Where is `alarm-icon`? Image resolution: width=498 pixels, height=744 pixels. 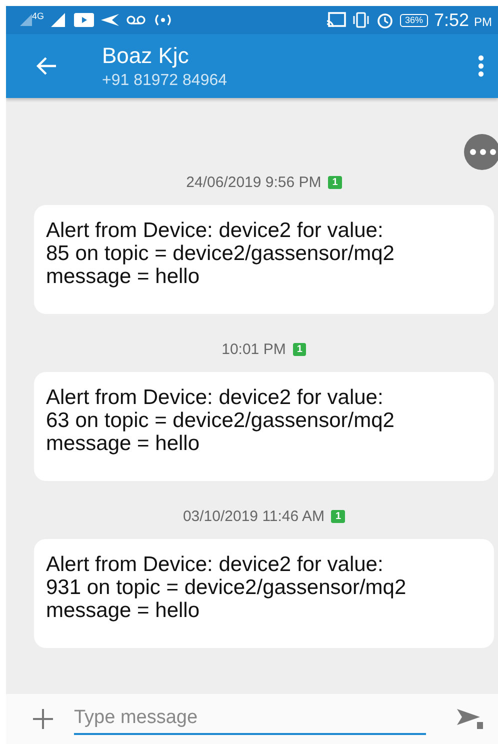
alarm-icon is located at coordinates (385, 20).